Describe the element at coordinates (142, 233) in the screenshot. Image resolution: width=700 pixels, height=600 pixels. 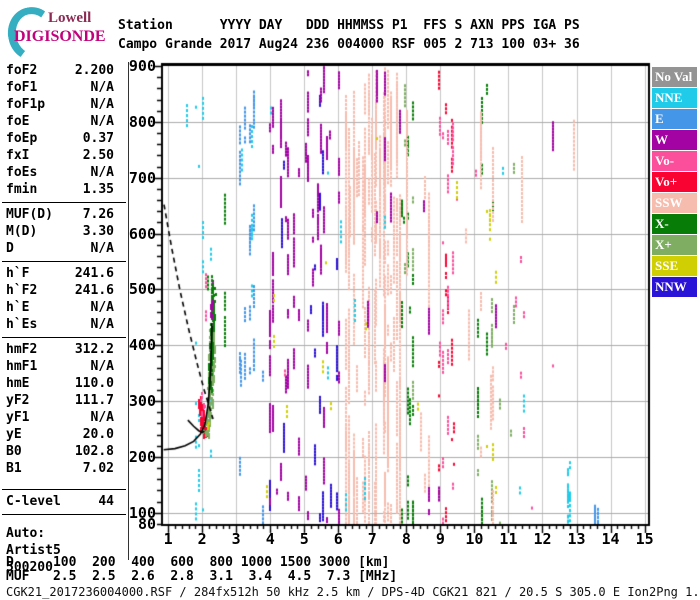
I see `y-tick-label-600: 600` at that location.